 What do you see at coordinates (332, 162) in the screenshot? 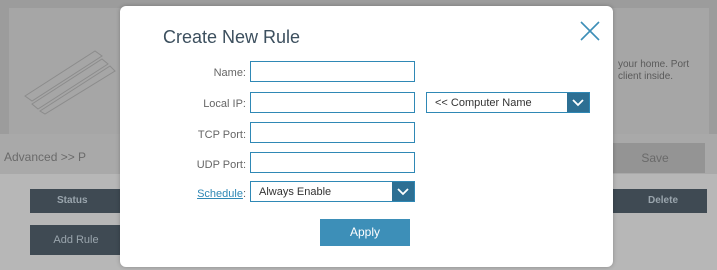
I see `udp-port-field` at bounding box center [332, 162].